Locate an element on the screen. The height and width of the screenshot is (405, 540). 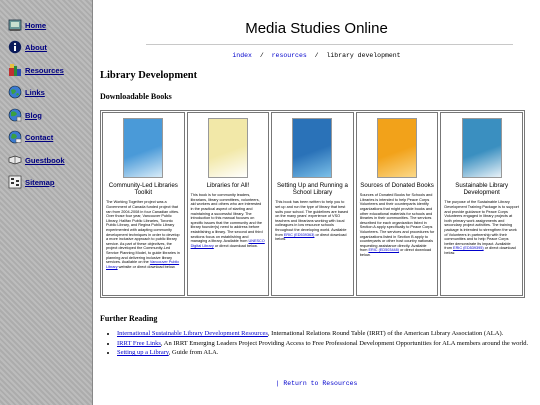
sidebar-item-label: About is located at coordinates (36, 47).